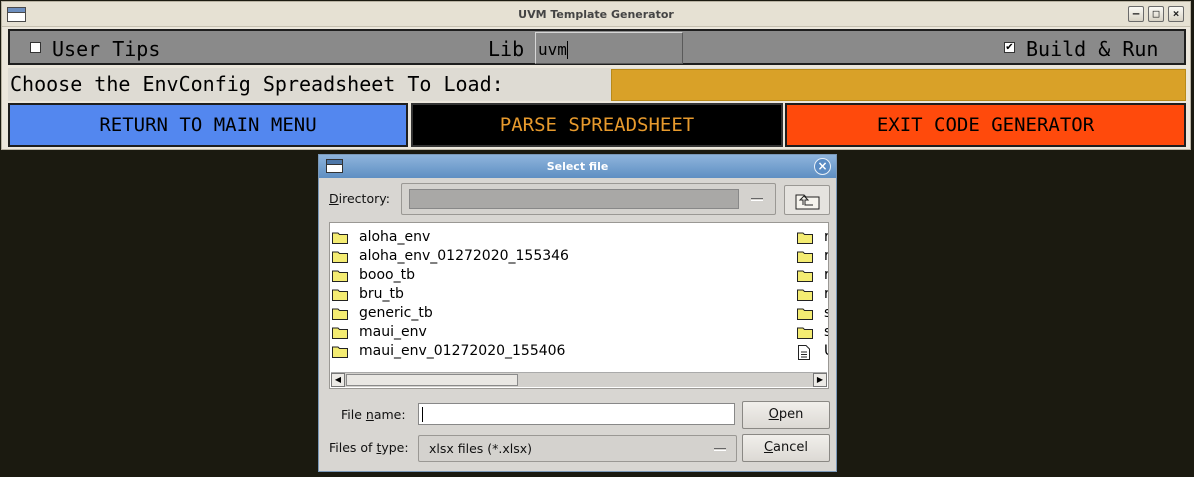 This screenshot has width=1194, height=477. Describe the element at coordinates (786, 415) in the screenshot. I see `open-button: Open` at that location.